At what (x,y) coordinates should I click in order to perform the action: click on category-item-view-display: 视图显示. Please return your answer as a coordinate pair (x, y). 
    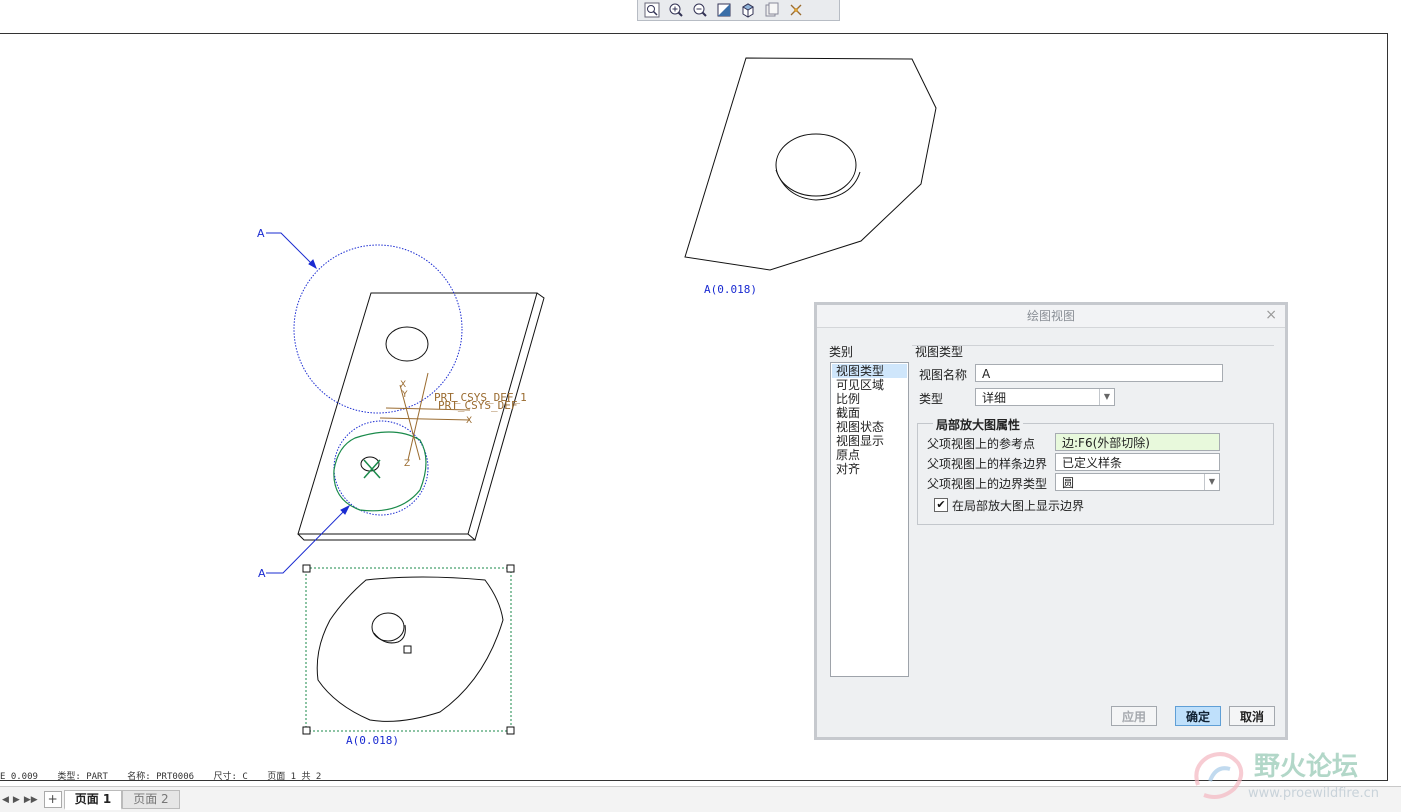
    Looking at the image, I should click on (869, 441).